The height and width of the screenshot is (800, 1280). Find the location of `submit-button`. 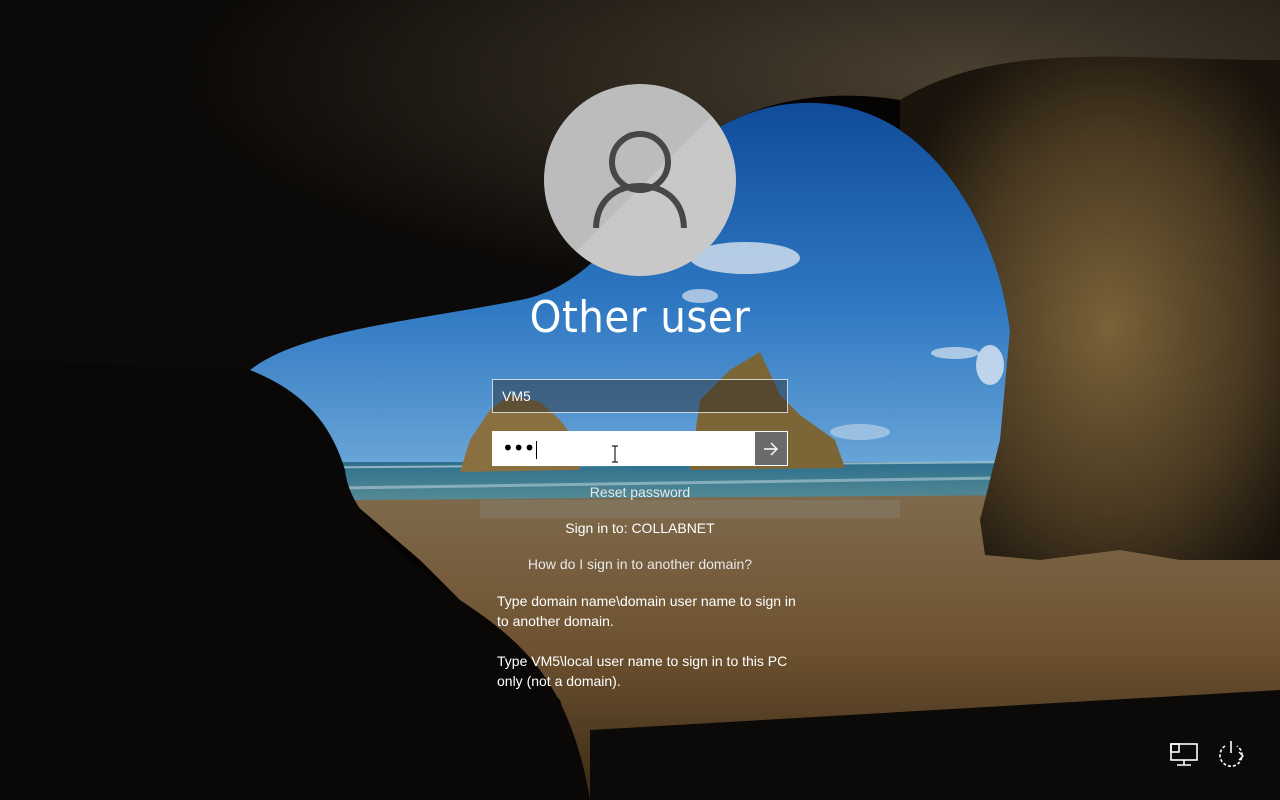

submit-button is located at coordinates (771, 448).